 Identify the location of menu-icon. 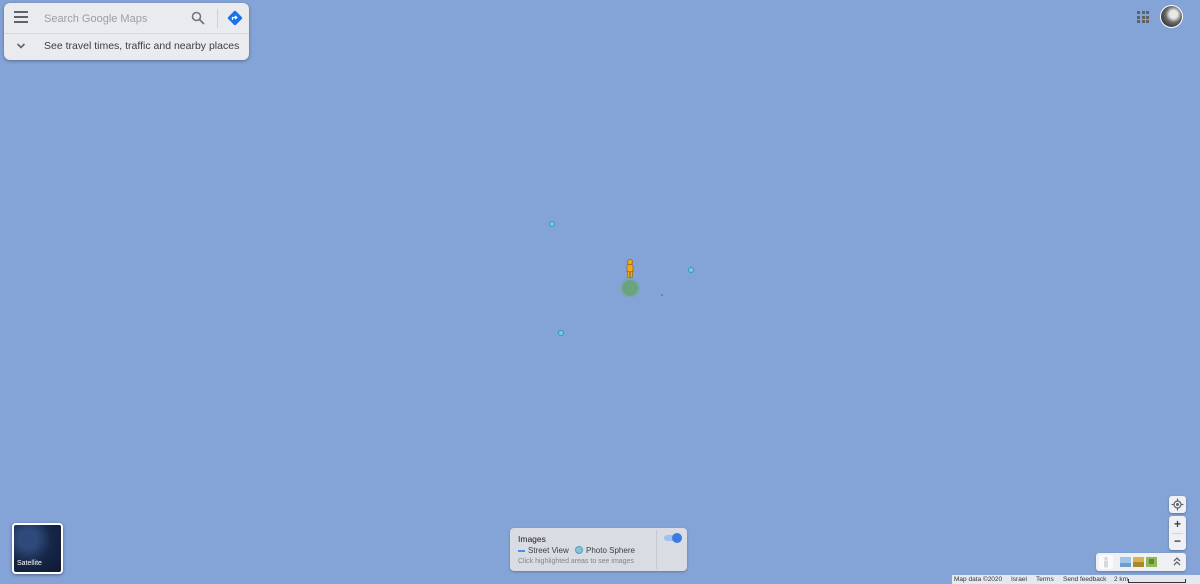
(21, 17).